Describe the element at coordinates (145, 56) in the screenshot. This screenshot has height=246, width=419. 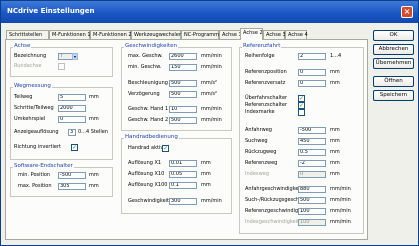
I see `max-geschw-label: max. Geschw.` at that location.